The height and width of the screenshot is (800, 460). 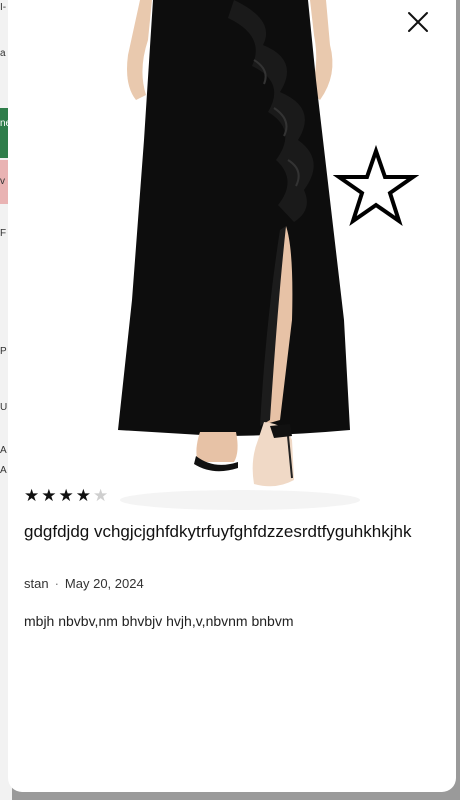 What do you see at coordinates (104, 583) in the screenshot?
I see `review-date: May 20, 2024` at bounding box center [104, 583].